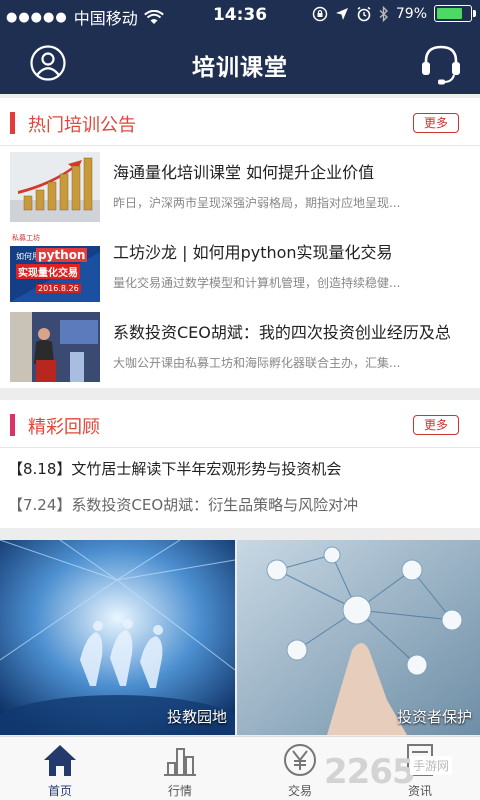  I want to click on site-watermark: 2265 手游网, so click(399, 774).